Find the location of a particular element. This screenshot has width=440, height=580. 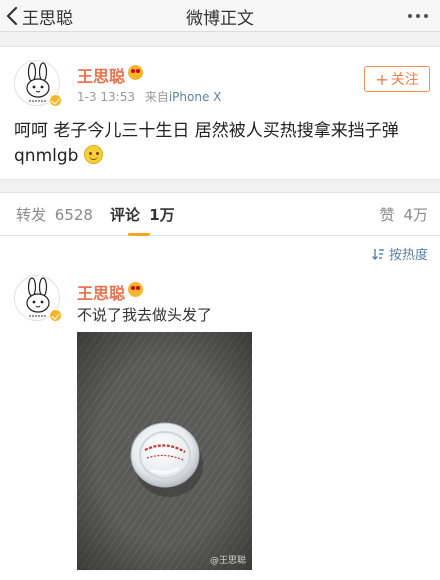

sort-icon is located at coordinates (377, 254).